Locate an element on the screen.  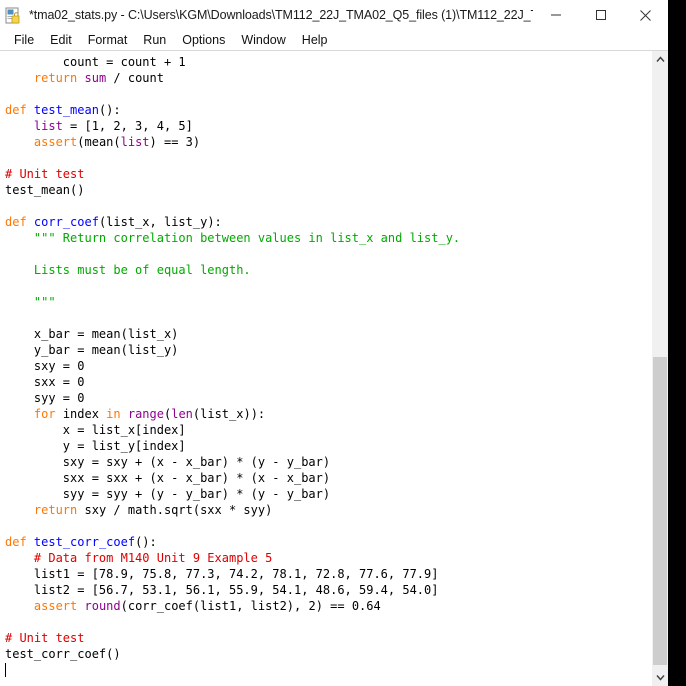
code-token: len is located at coordinates (182, 414).